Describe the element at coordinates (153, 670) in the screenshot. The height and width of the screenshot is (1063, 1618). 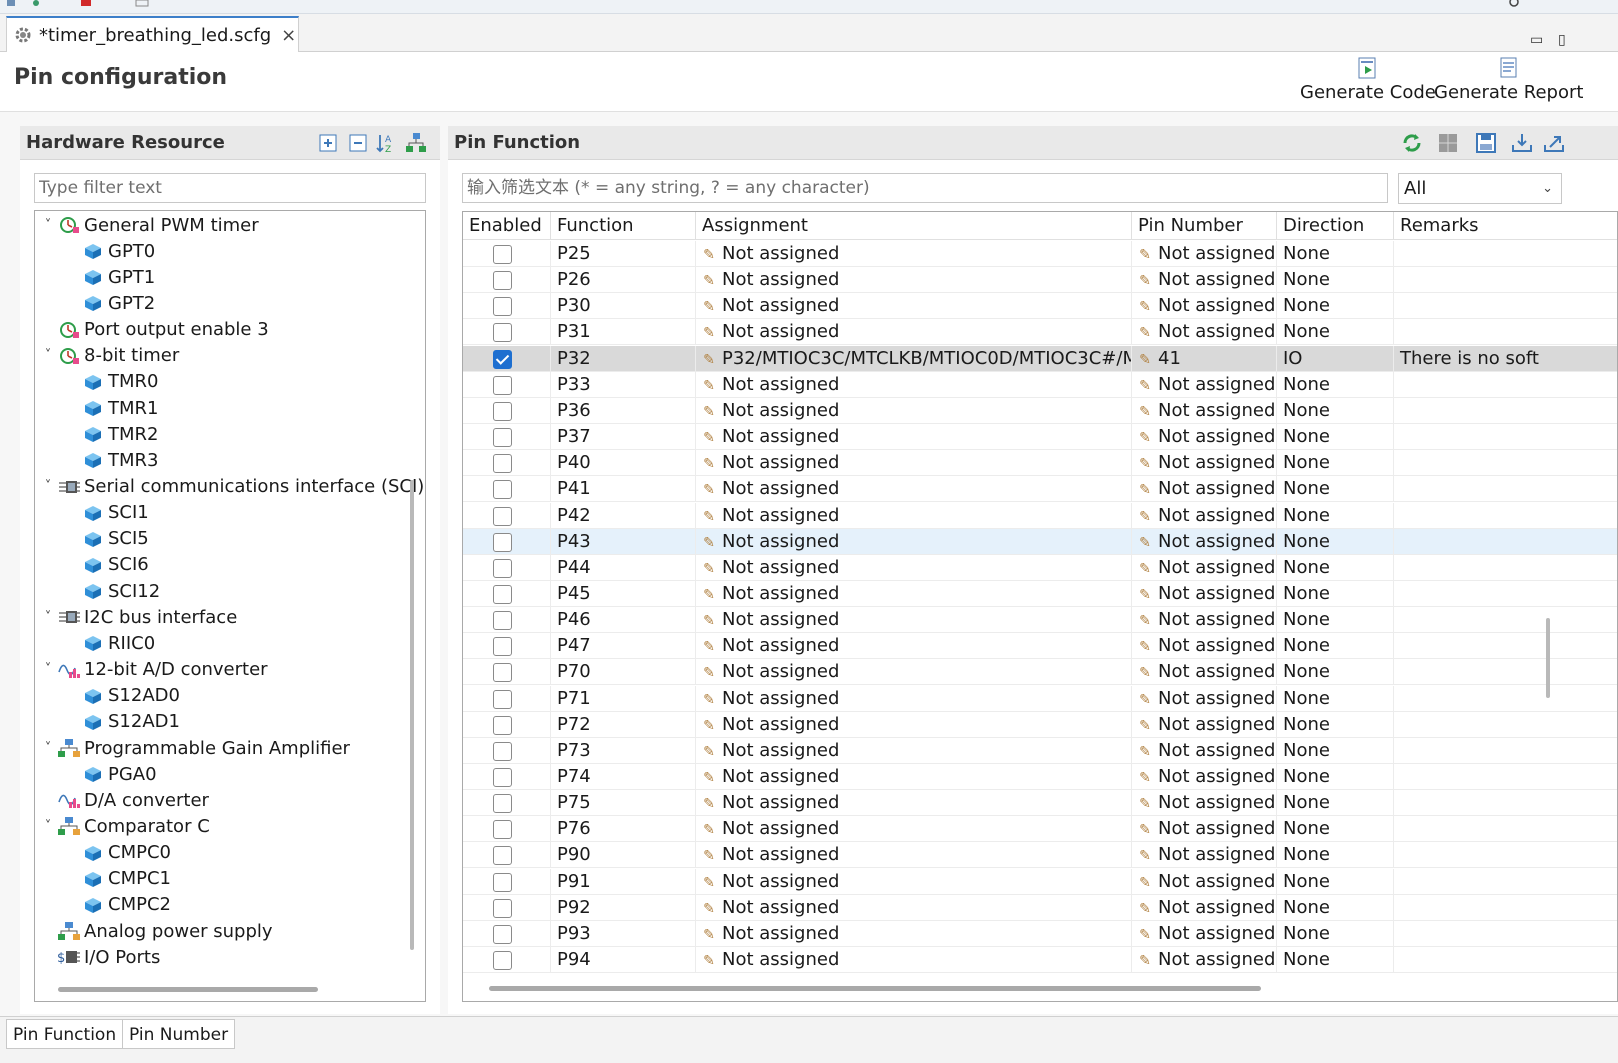
I see `tree-group: ˅ 12-bit A/D converter` at that location.